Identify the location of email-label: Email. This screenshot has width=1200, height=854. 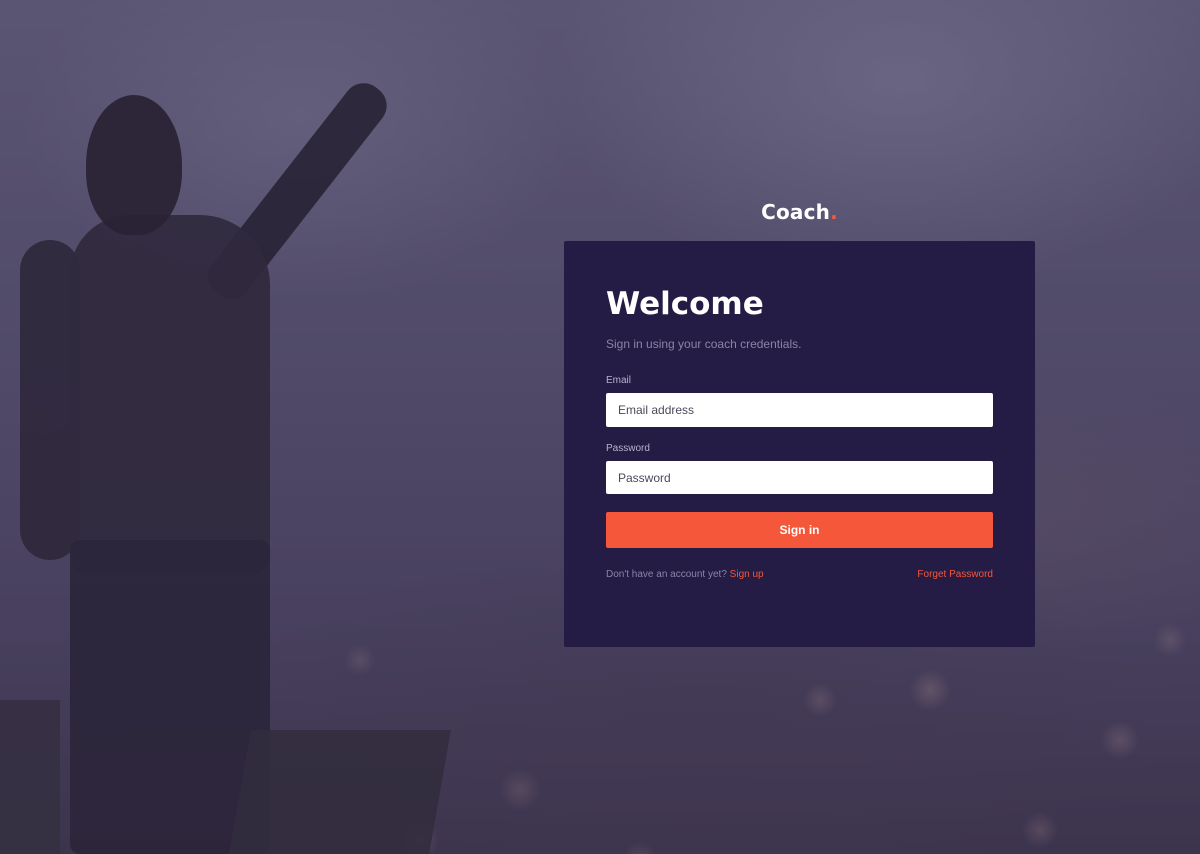
(619, 380).